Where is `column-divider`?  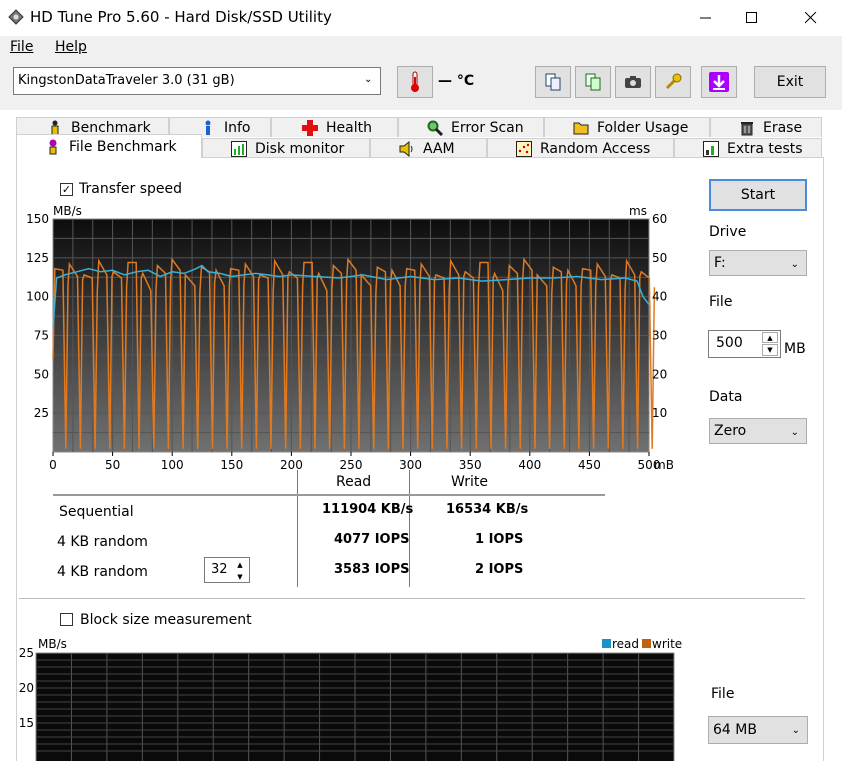
column-divider is located at coordinates (297, 528).